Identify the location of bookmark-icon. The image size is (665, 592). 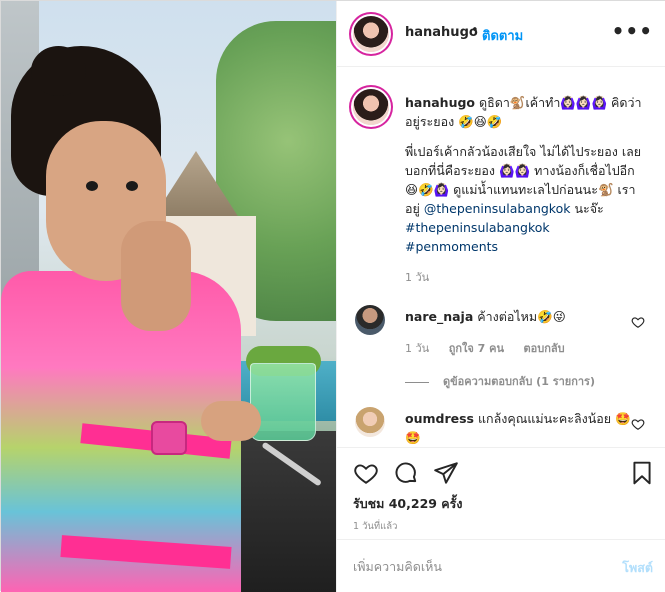
(642, 473).